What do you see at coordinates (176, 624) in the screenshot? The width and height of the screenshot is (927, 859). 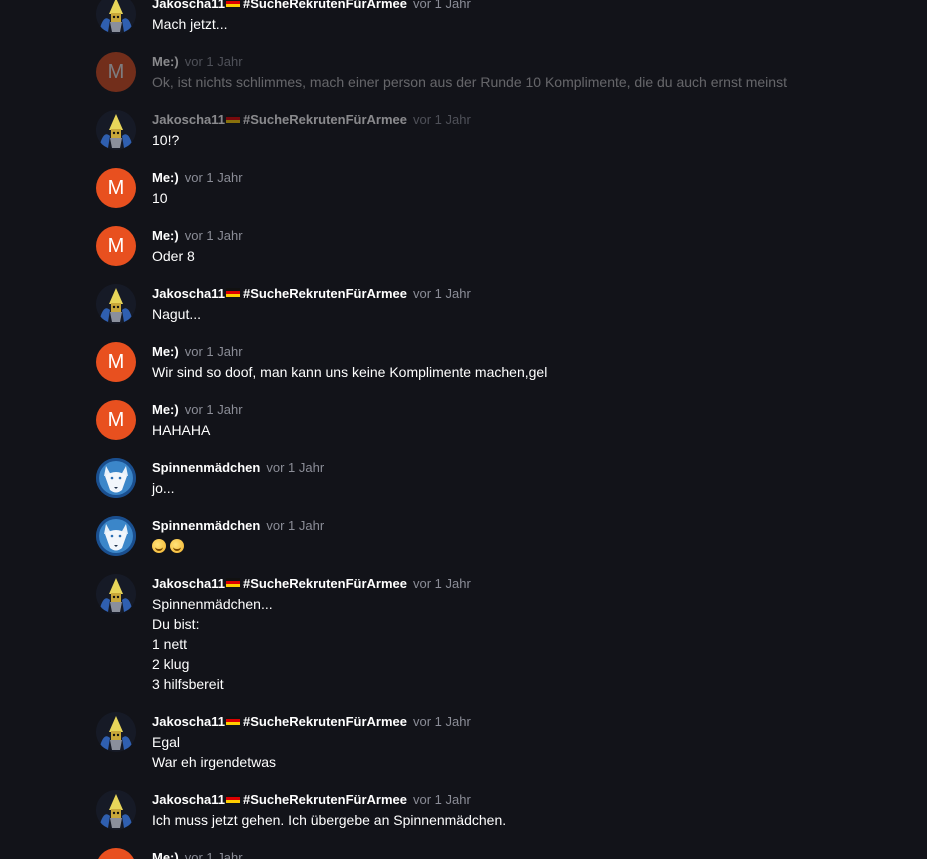 I see `message-line: Du bist:` at bounding box center [176, 624].